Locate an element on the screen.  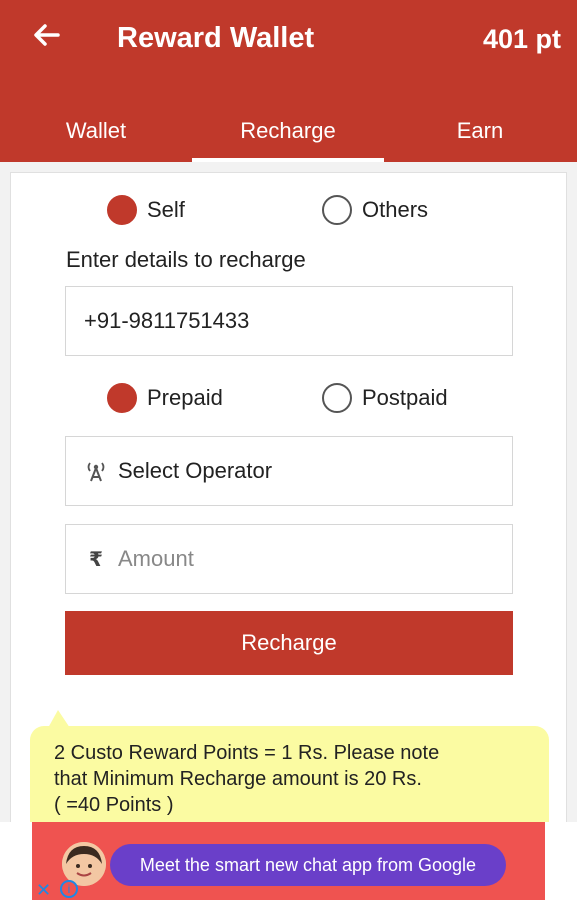
signal-tower-icon is located at coordinates (96, 471).